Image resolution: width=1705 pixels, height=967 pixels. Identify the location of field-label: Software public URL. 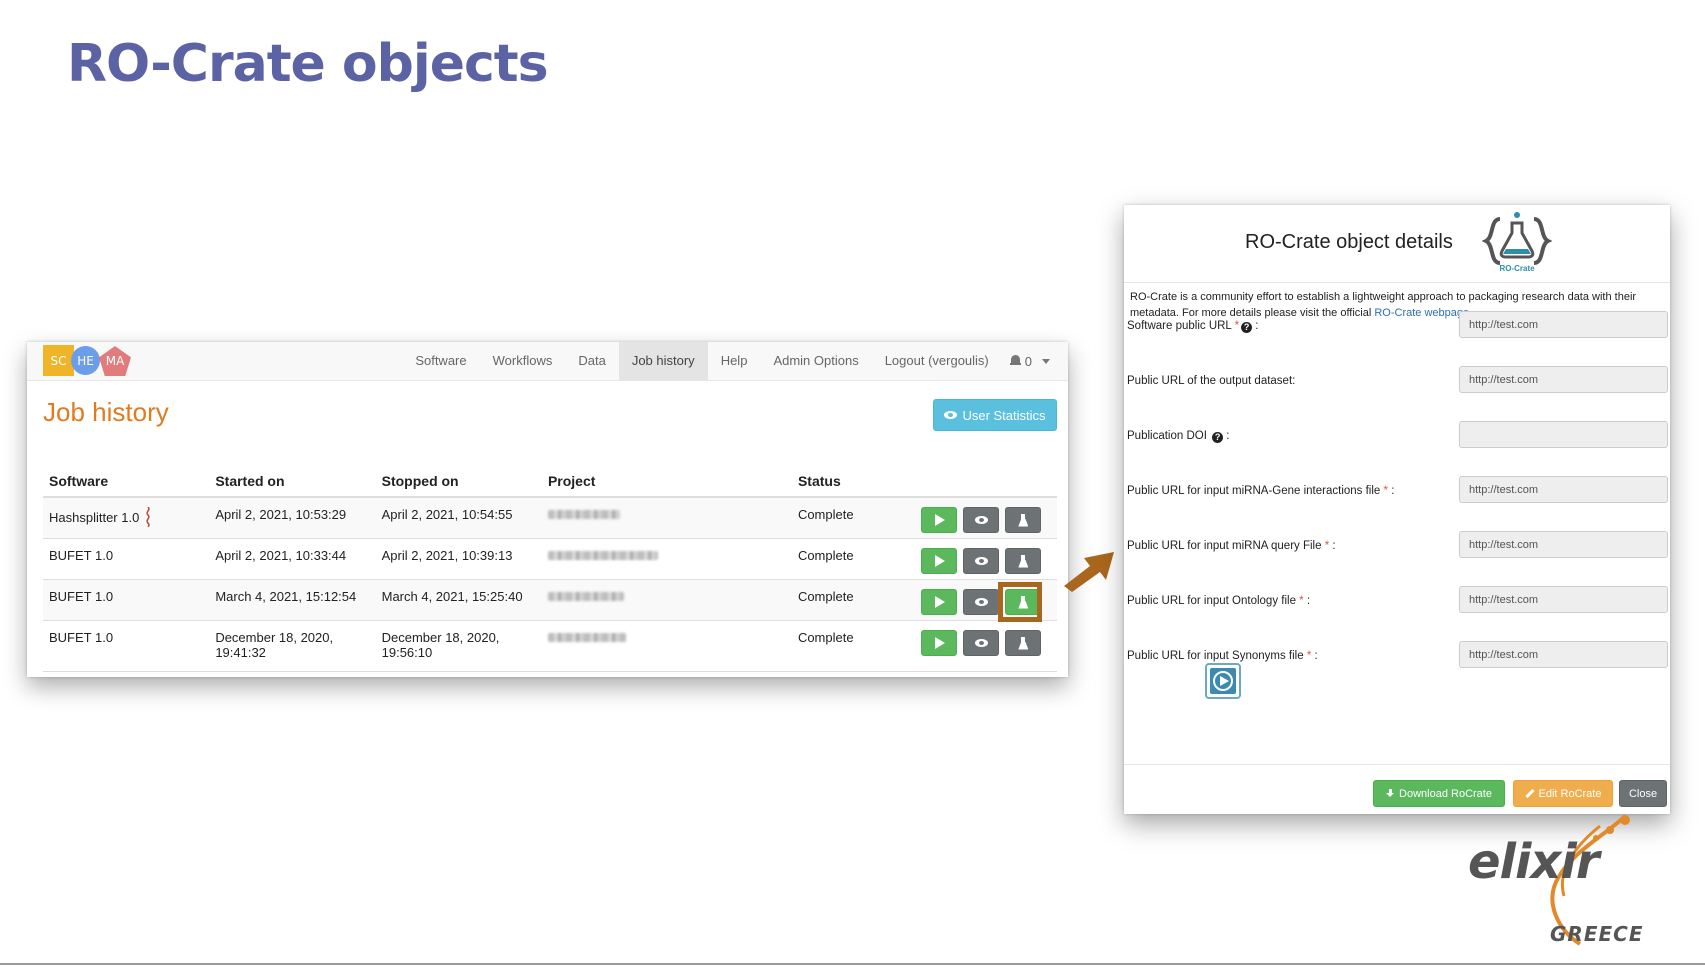
(1179, 326).